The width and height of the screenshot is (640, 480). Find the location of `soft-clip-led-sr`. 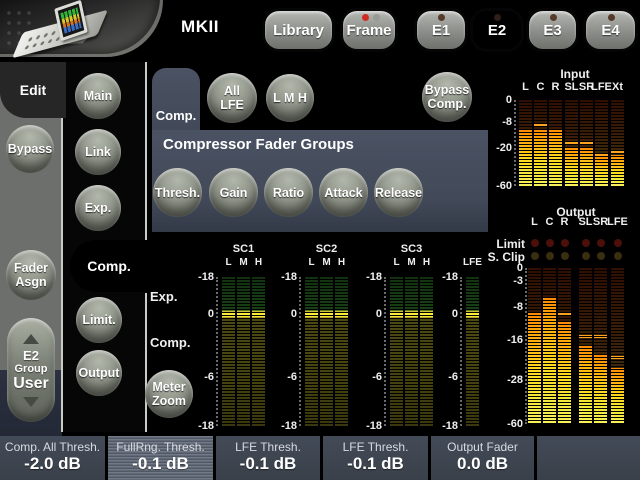

soft-clip-led-sr is located at coordinates (600, 256).